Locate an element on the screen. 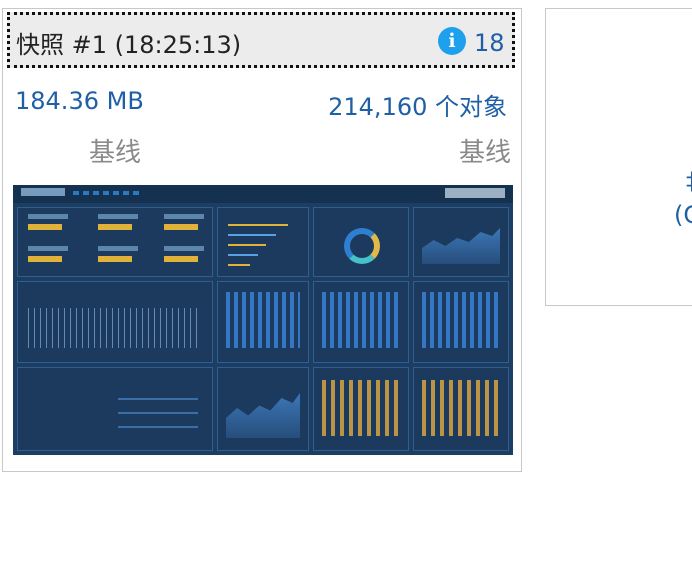  thumbnail-logo-mark is located at coordinates (475, 193).